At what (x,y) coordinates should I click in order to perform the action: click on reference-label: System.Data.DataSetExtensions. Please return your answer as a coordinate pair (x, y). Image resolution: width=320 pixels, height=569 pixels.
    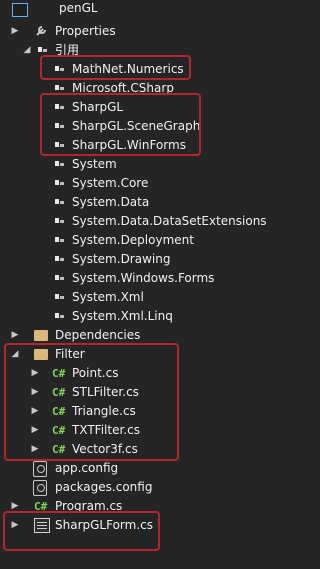
    Looking at the image, I should click on (169, 221).